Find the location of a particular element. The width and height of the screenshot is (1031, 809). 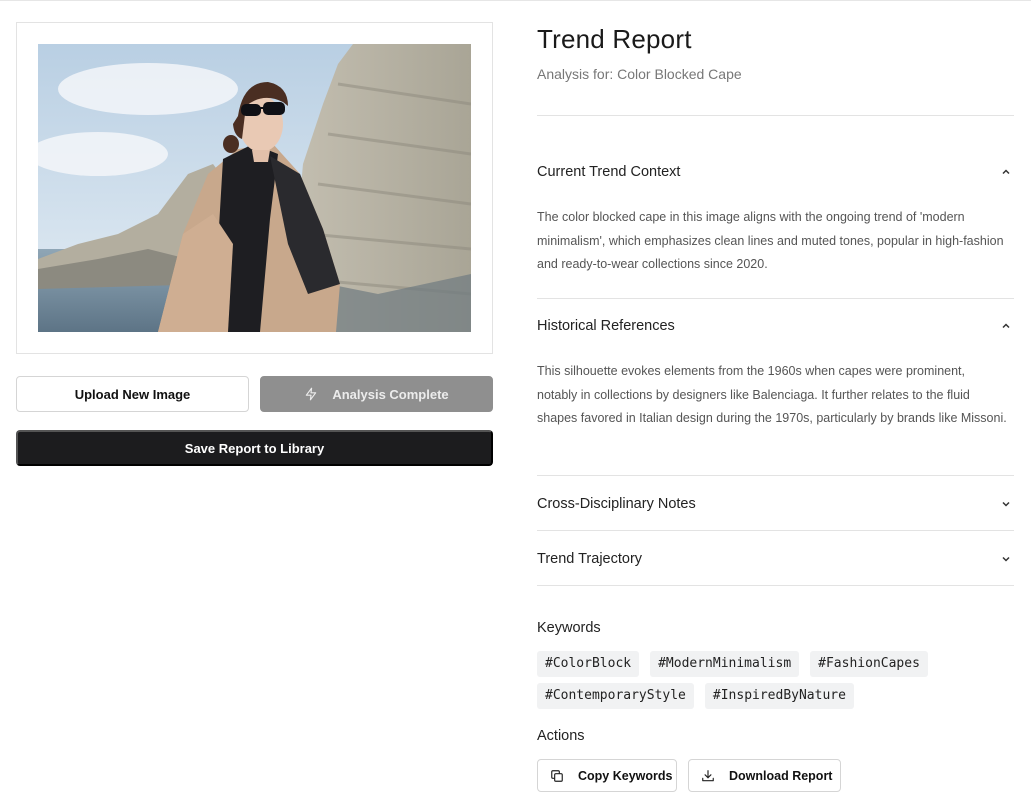

keyword-tag: #InspiredByNature is located at coordinates (779, 696).